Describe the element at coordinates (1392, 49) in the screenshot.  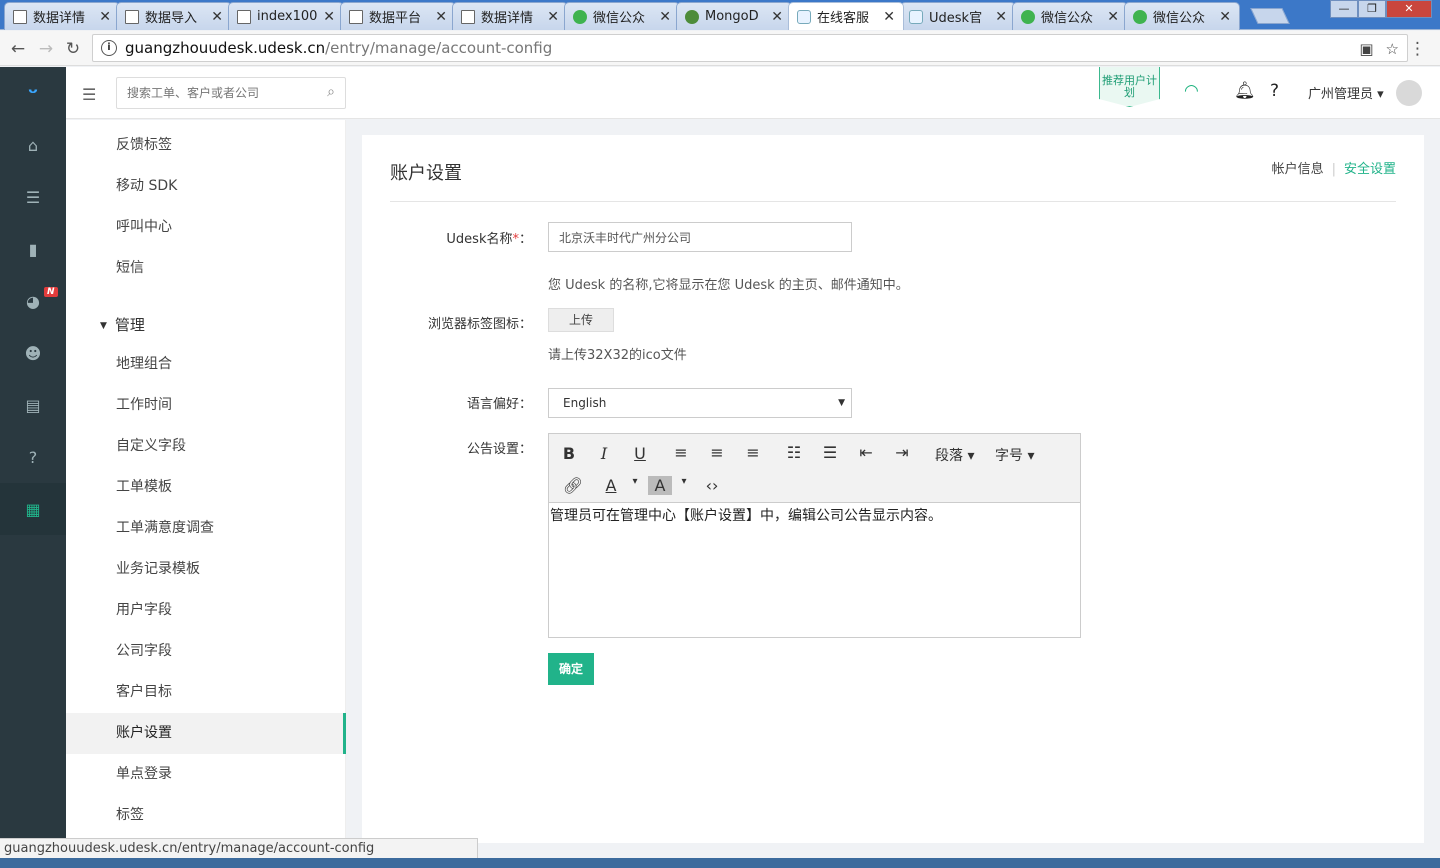
I see `bookmark-star-icon: ☆` at that location.